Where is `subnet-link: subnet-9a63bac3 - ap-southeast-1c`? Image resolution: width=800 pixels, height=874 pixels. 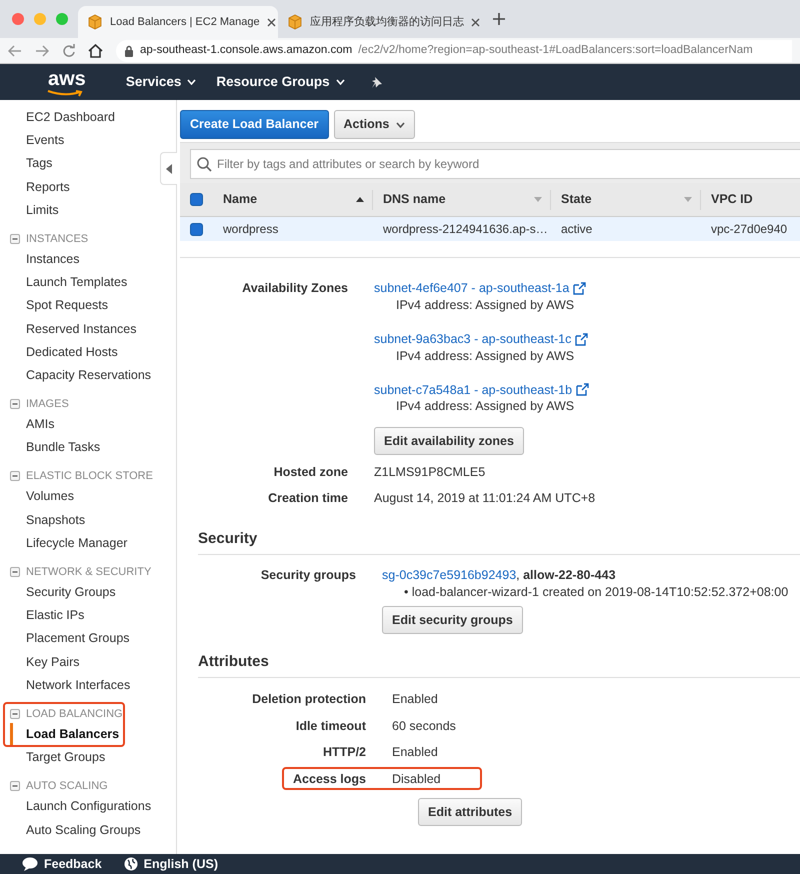 subnet-link: subnet-9a63bac3 - ap-southeast-1c is located at coordinates (473, 339).